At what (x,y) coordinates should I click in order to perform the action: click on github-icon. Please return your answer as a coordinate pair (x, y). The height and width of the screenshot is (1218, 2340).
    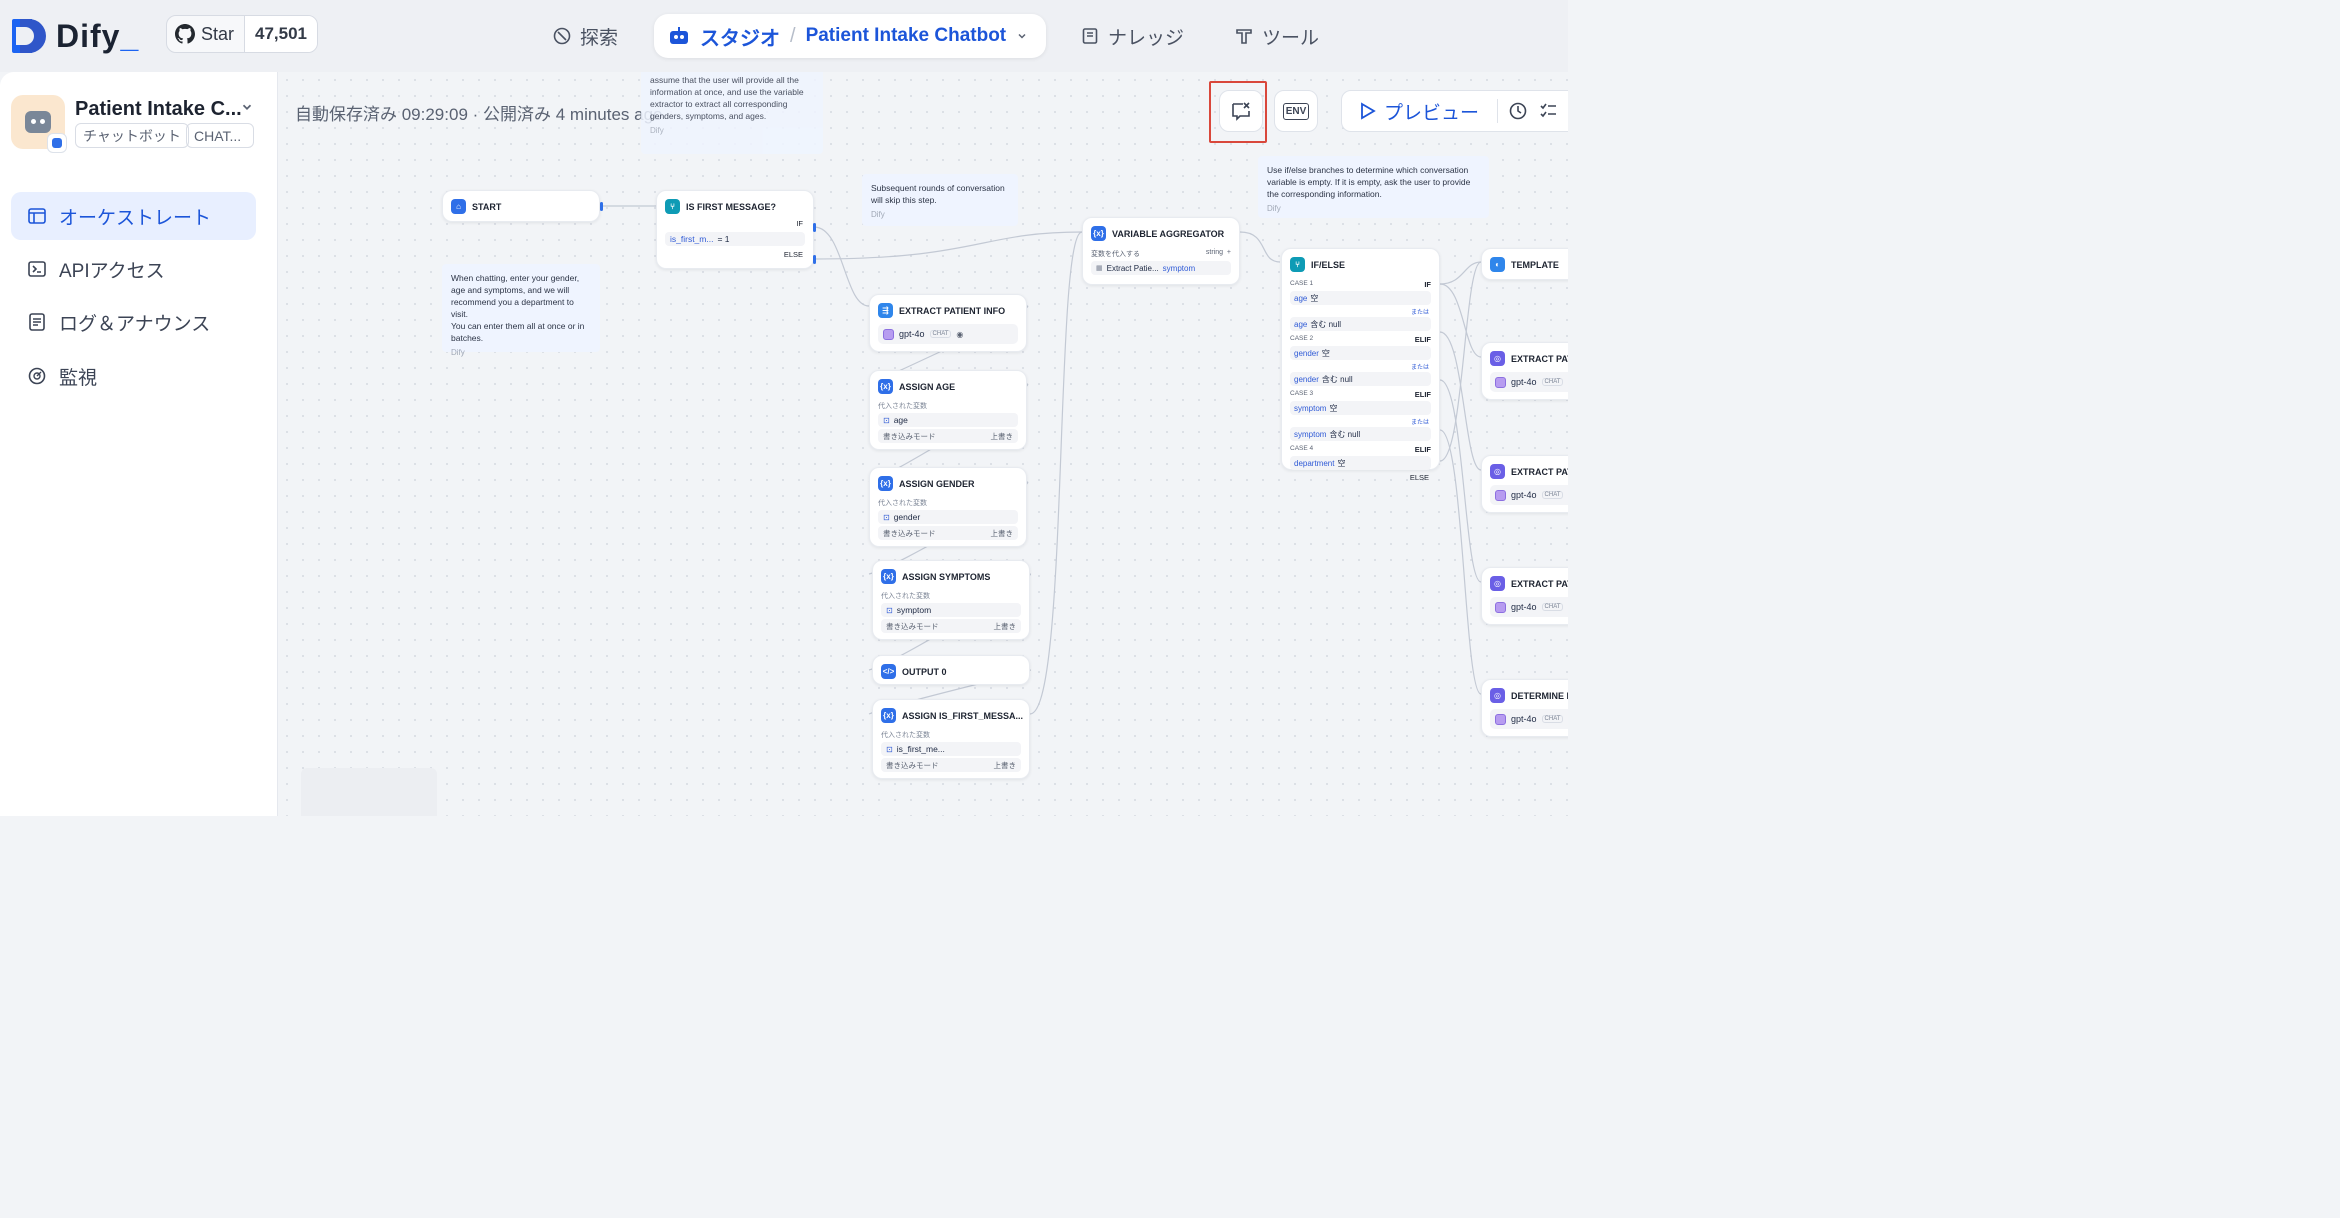
    Looking at the image, I should click on (185, 34).